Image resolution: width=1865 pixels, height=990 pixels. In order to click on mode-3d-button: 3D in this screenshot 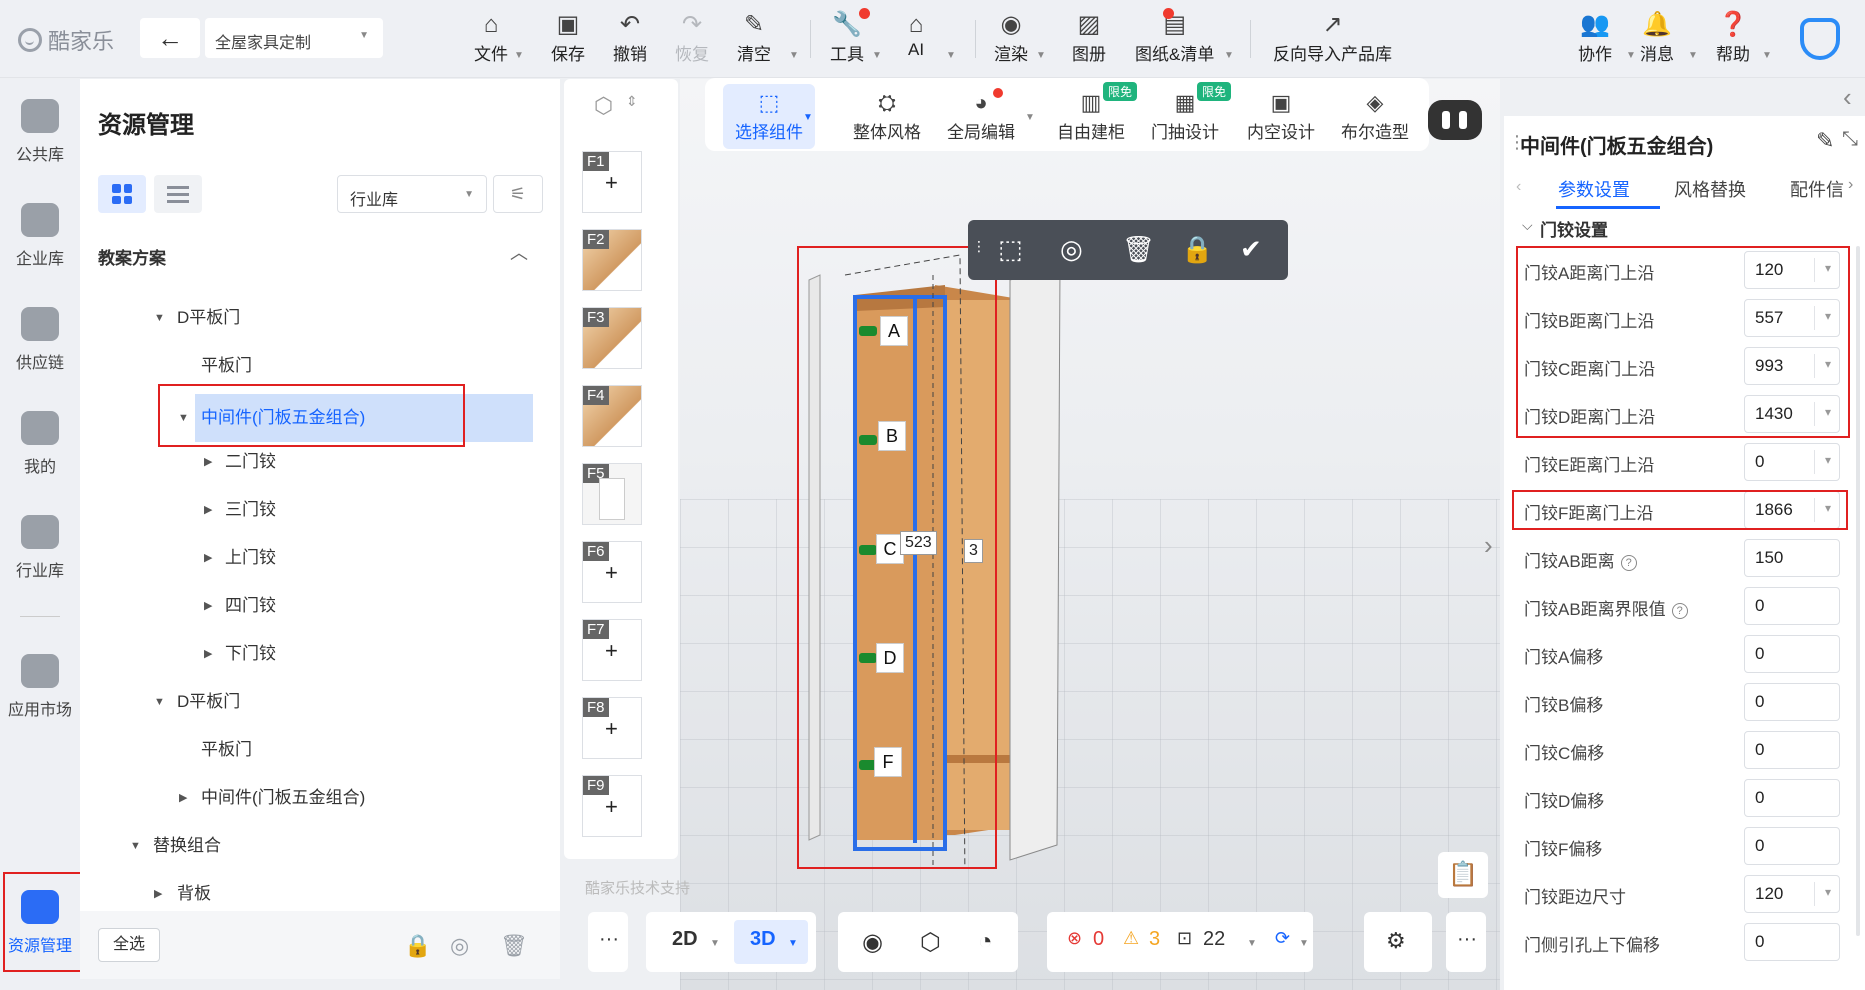, I will do `click(763, 939)`.